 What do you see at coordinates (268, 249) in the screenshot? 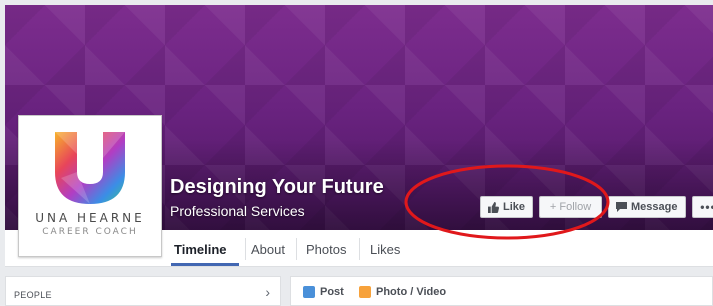
I see `tab-about: About` at bounding box center [268, 249].